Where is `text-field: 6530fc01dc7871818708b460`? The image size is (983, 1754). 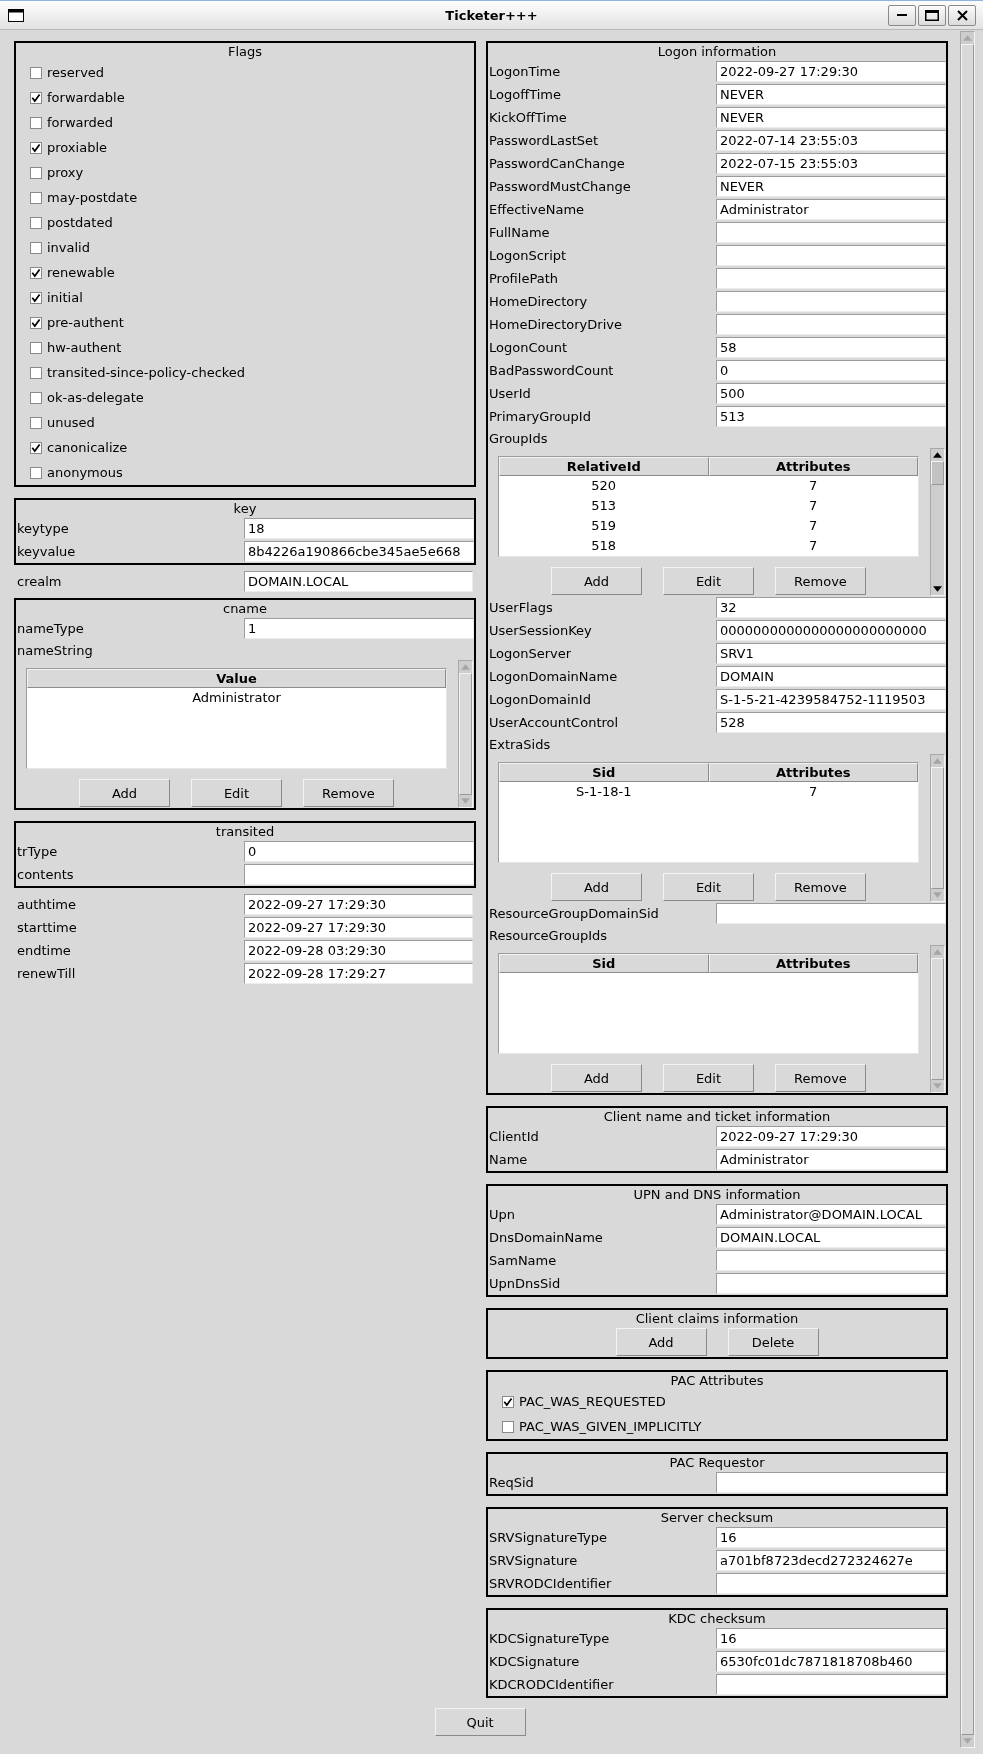
text-field: 6530fc01dc7871818708b460 is located at coordinates (831, 1661).